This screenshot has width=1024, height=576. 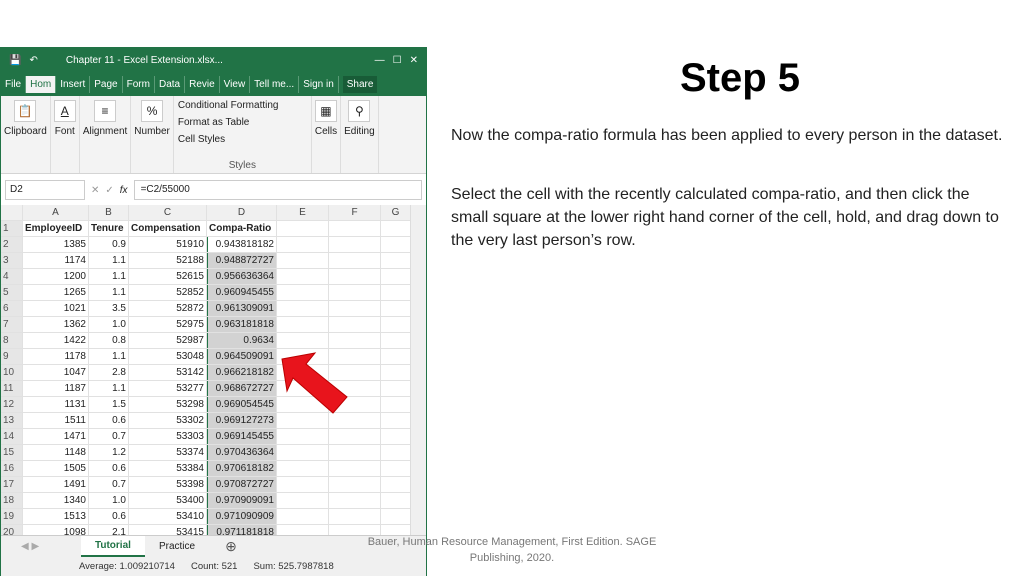 What do you see at coordinates (177, 546) in the screenshot?
I see `sheet-tab-practice: Practice` at bounding box center [177, 546].